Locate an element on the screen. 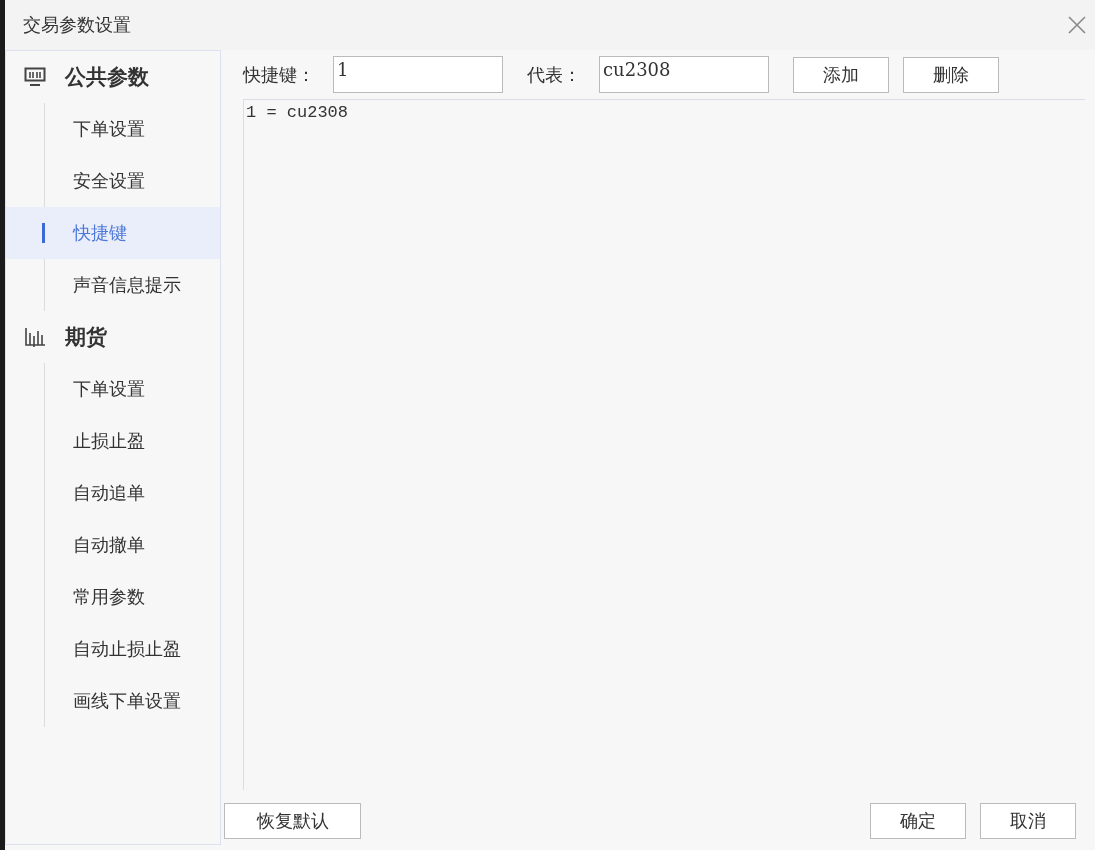 This screenshot has height=850, width=1095. sidebar-item: 画线下单设置 is located at coordinates (113, 701).